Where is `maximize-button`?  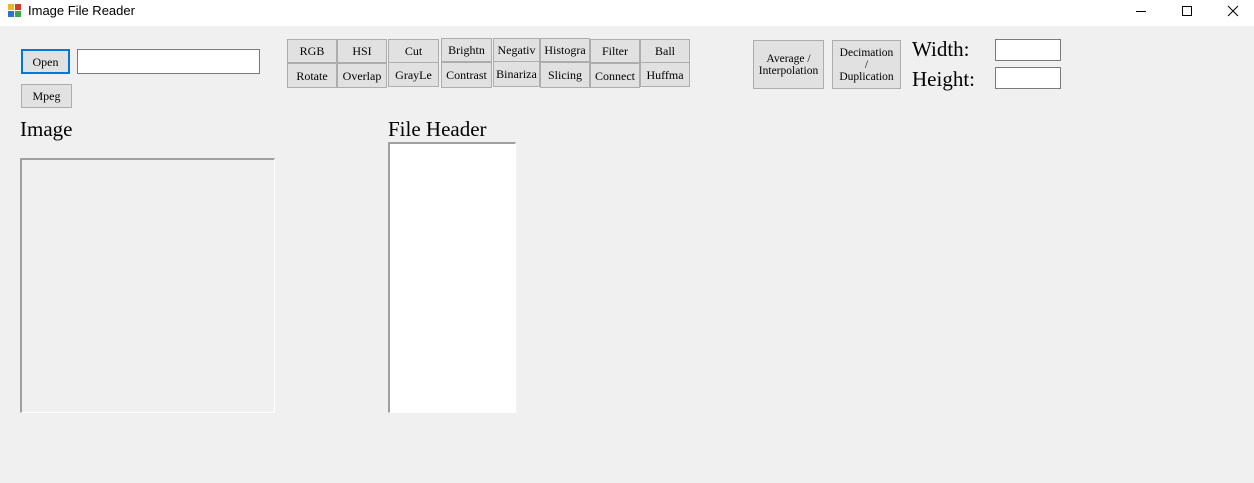
maximize-button is located at coordinates (1187, 11).